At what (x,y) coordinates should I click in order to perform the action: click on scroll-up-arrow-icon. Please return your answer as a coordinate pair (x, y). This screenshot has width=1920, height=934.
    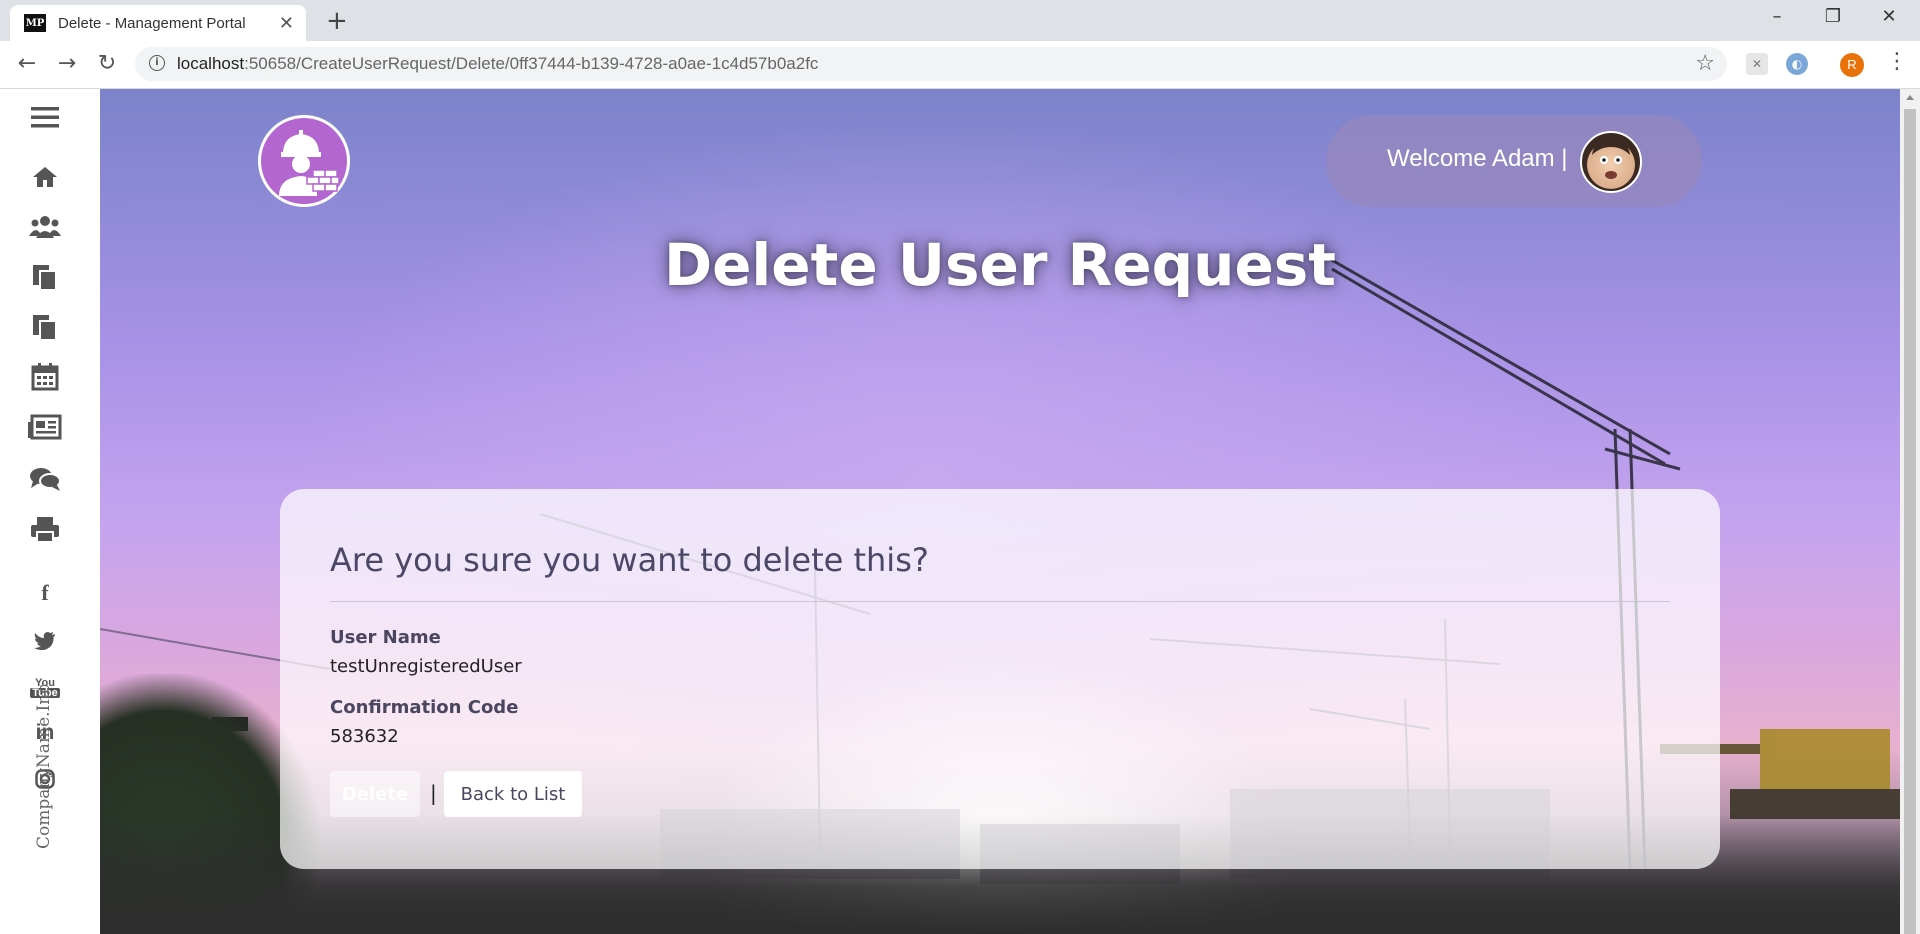
    Looking at the image, I should click on (1910, 97).